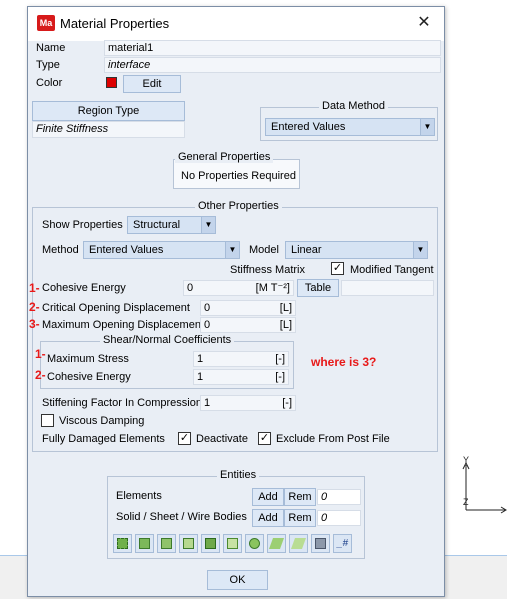 This screenshot has height=599, width=507. What do you see at coordinates (200, 377) in the screenshot?
I see `shear-cohesive-energy-value: 1` at bounding box center [200, 377].